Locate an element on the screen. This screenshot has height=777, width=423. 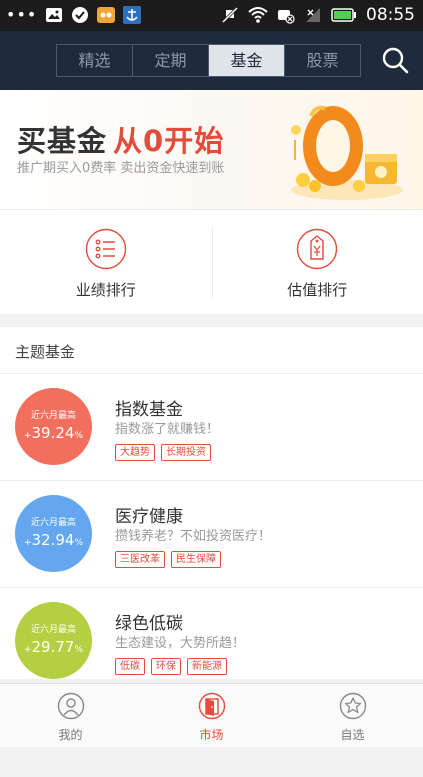
check-badge-icon is located at coordinates (80, 15).